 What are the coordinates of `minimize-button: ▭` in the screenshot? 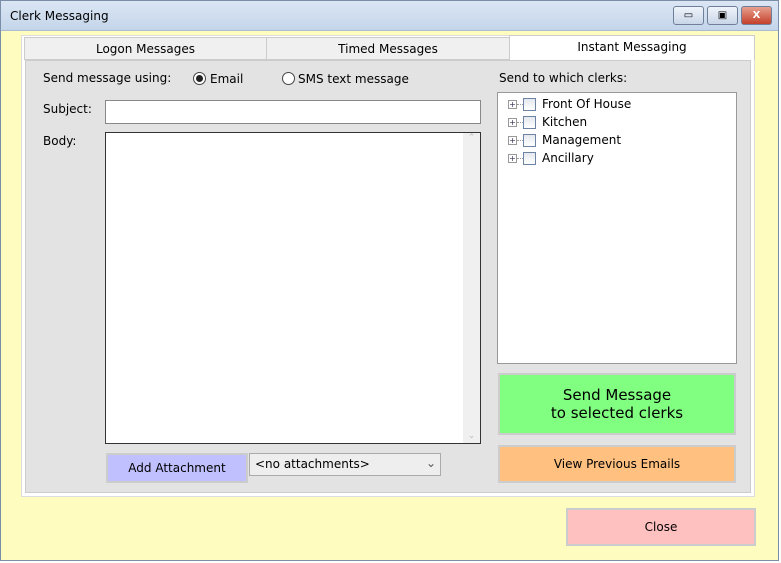 It's located at (688, 15).